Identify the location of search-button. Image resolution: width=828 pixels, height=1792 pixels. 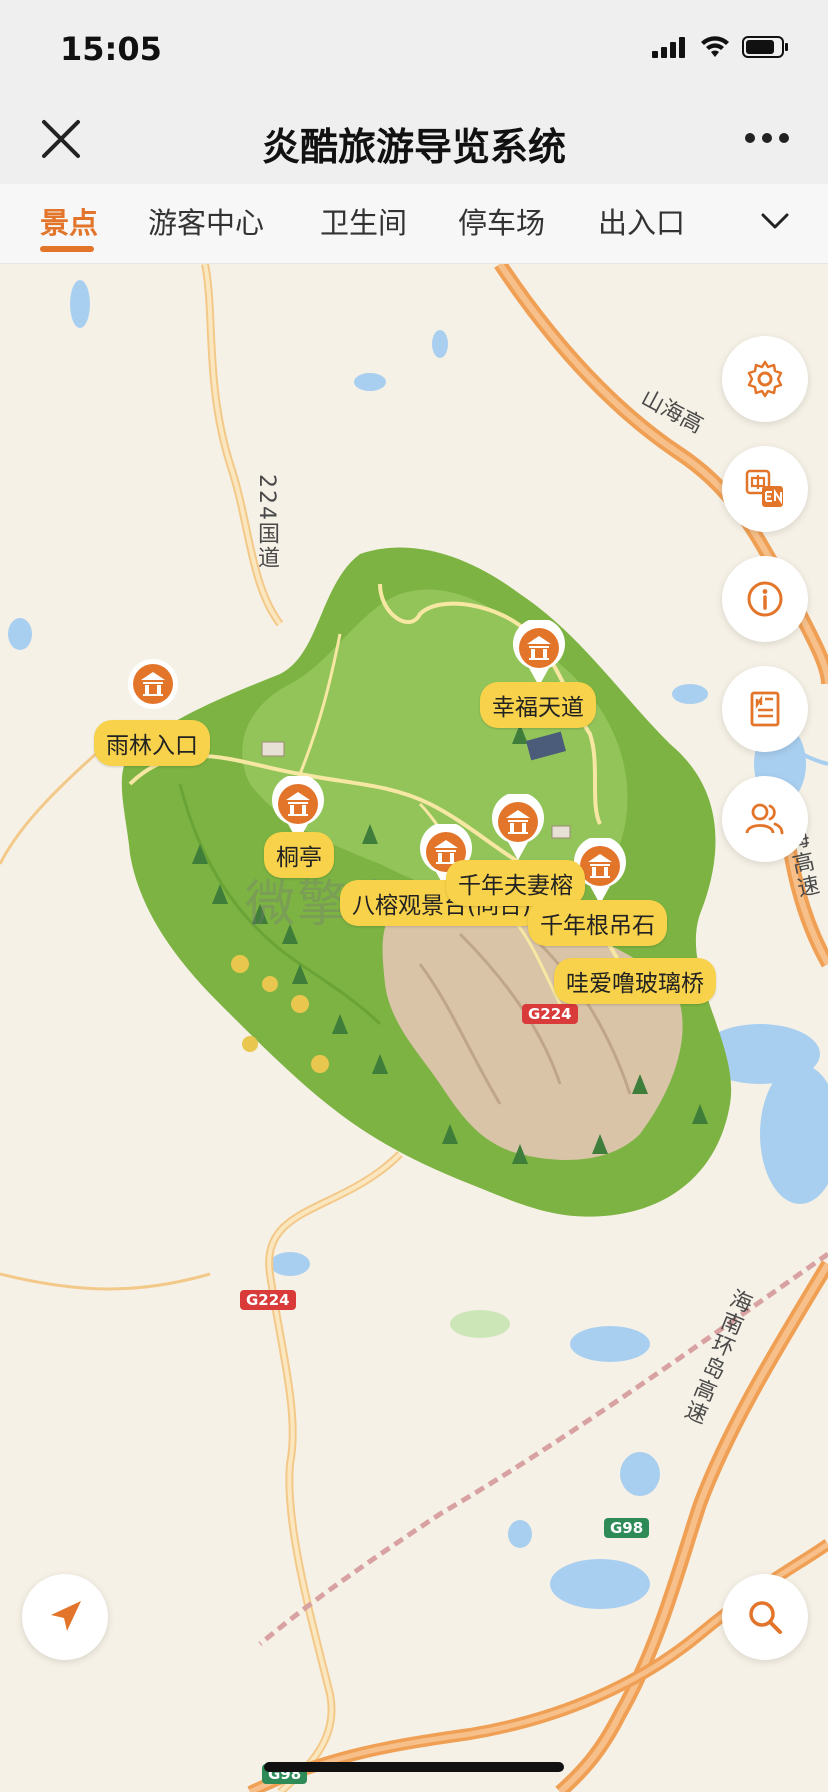
(765, 1617).